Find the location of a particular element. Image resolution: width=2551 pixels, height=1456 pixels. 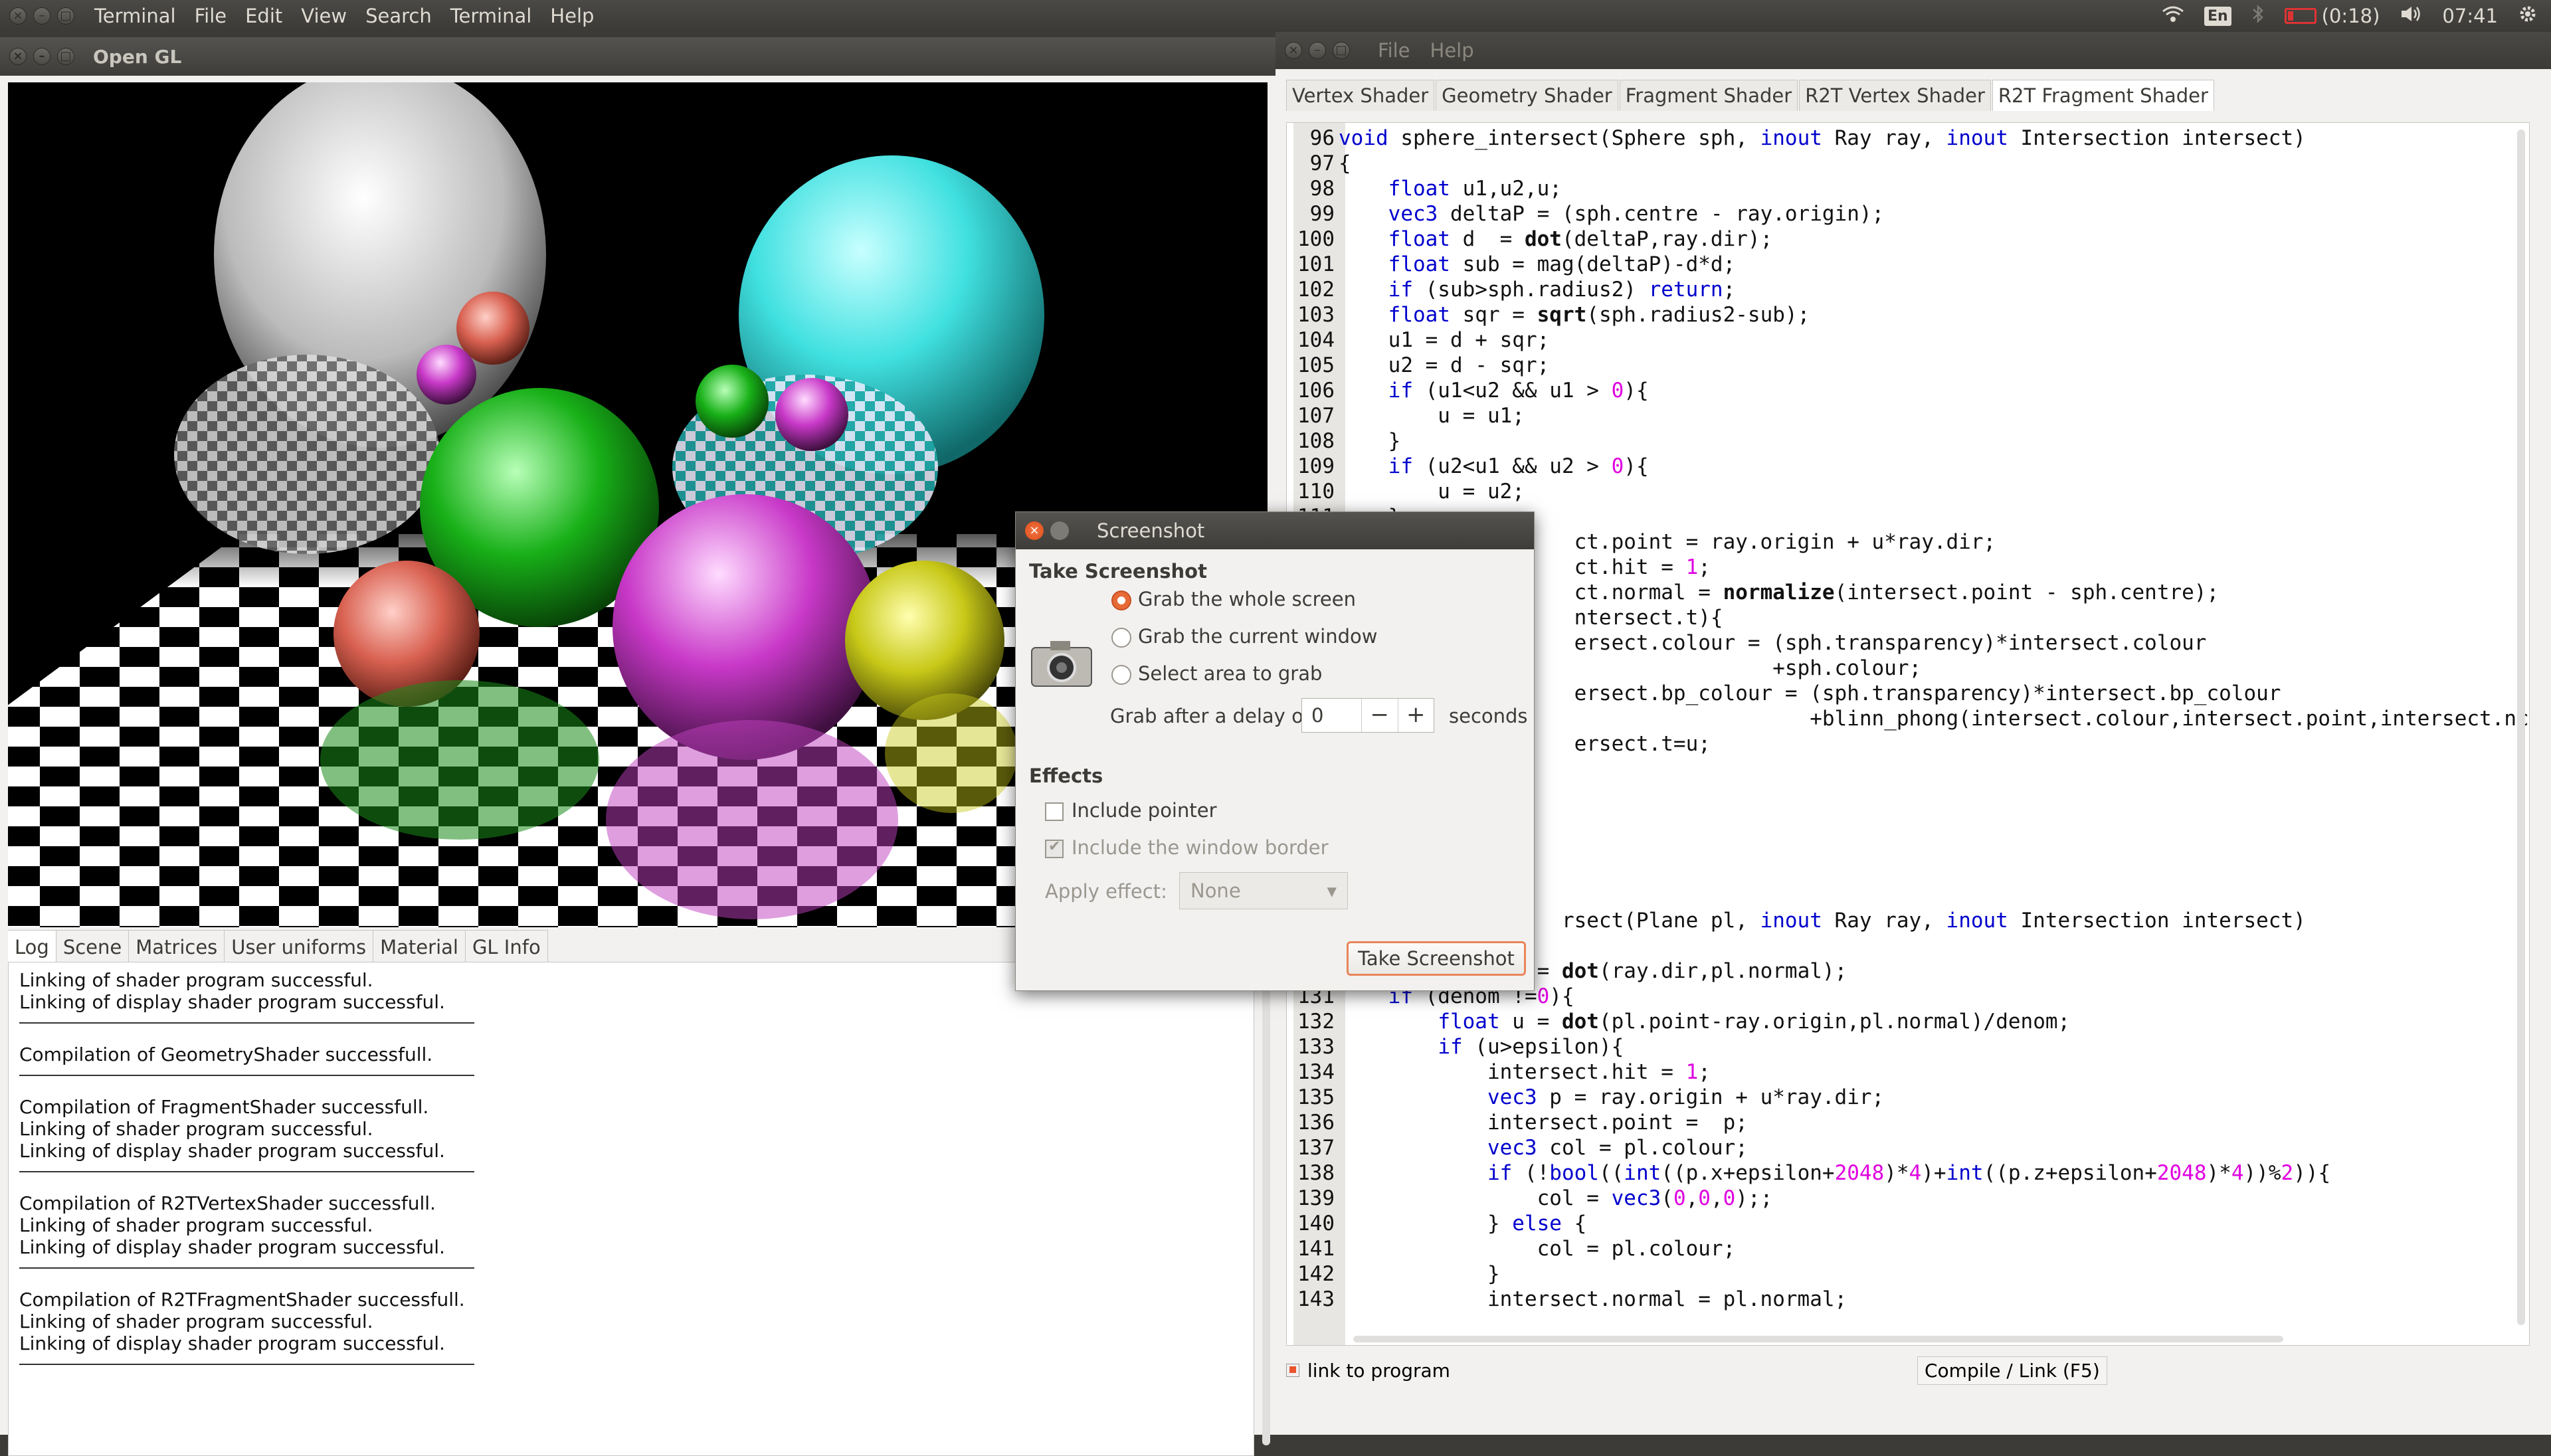

code-line: 134 intersect.hit = 1; is located at coordinates (1911, 1072).